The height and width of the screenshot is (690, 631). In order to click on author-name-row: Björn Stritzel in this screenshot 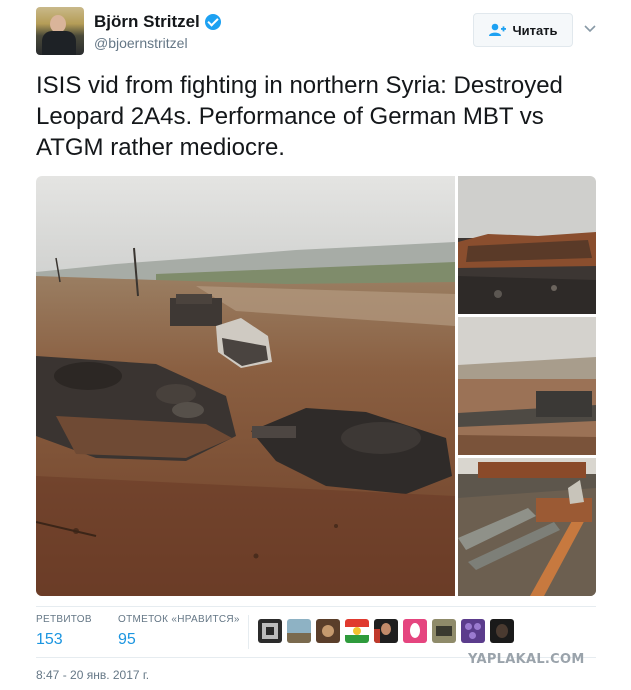, I will do `click(157, 22)`.